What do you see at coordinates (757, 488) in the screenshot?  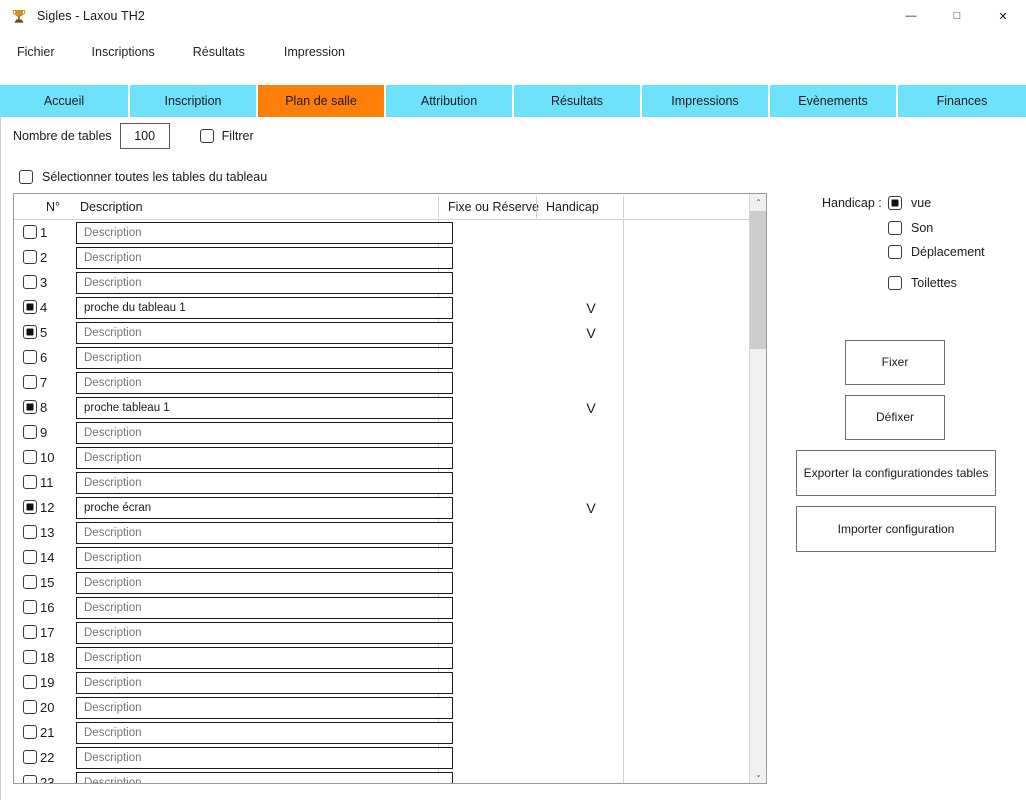 I see `vertical-scrollbar: ⌃ ⌄` at bounding box center [757, 488].